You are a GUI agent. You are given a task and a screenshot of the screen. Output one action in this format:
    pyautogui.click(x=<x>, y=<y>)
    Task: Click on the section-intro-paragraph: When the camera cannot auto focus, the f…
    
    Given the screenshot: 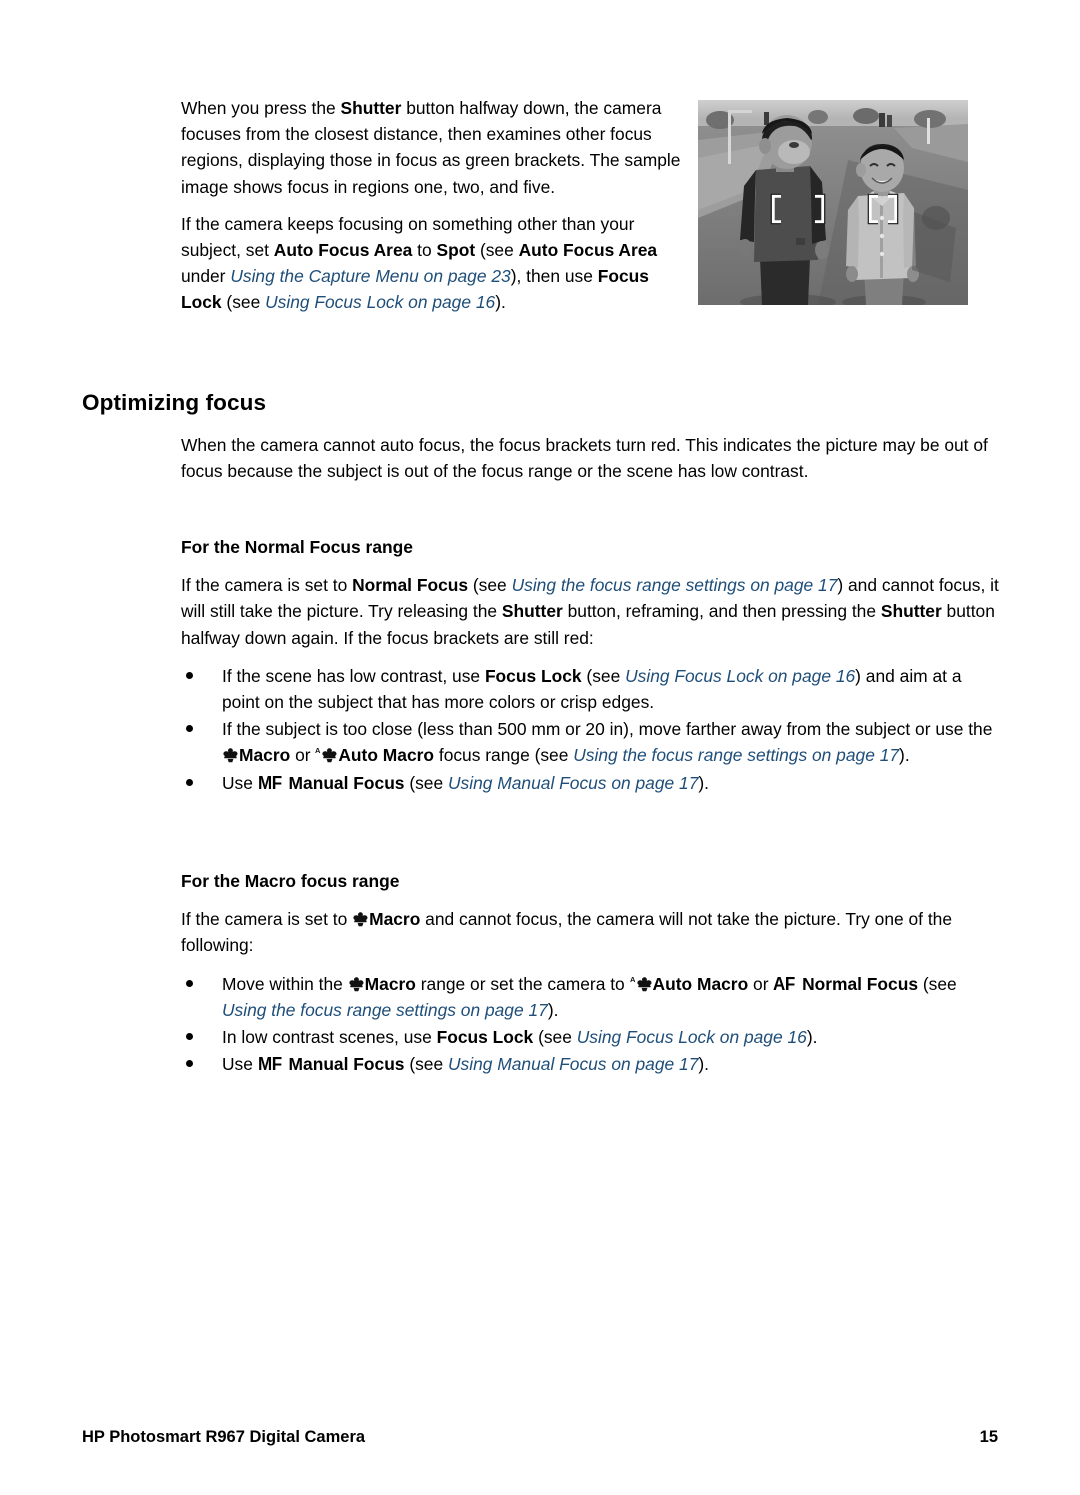 What is the action you would take?
    pyautogui.click(x=584, y=458)
    